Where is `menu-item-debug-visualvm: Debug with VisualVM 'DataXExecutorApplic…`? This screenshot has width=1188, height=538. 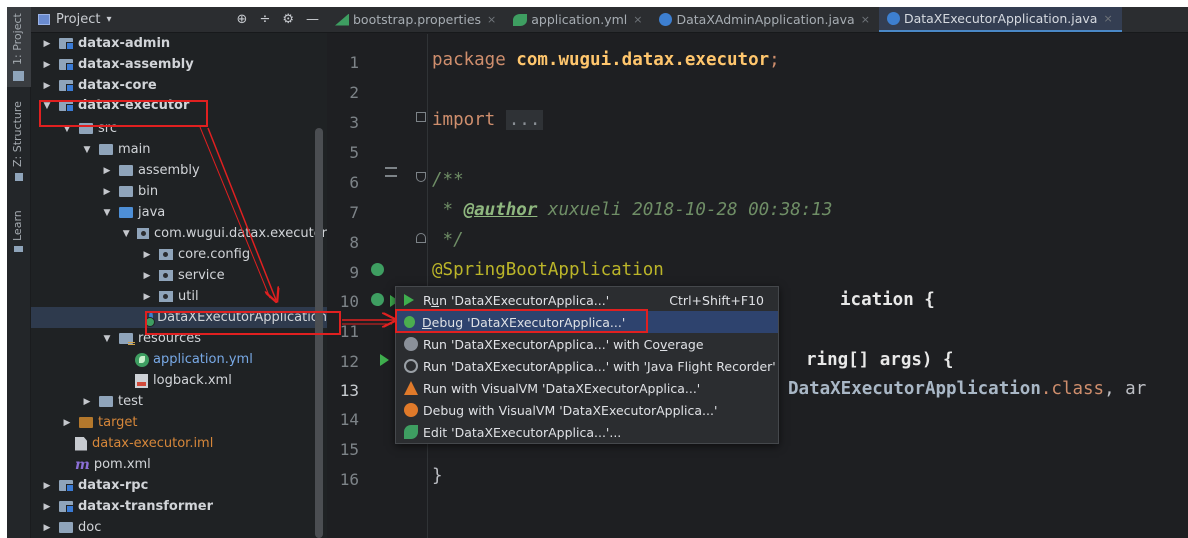 menu-item-debug-visualvm: Debug with VisualVM 'DataXExecutorApplic… is located at coordinates (587, 410).